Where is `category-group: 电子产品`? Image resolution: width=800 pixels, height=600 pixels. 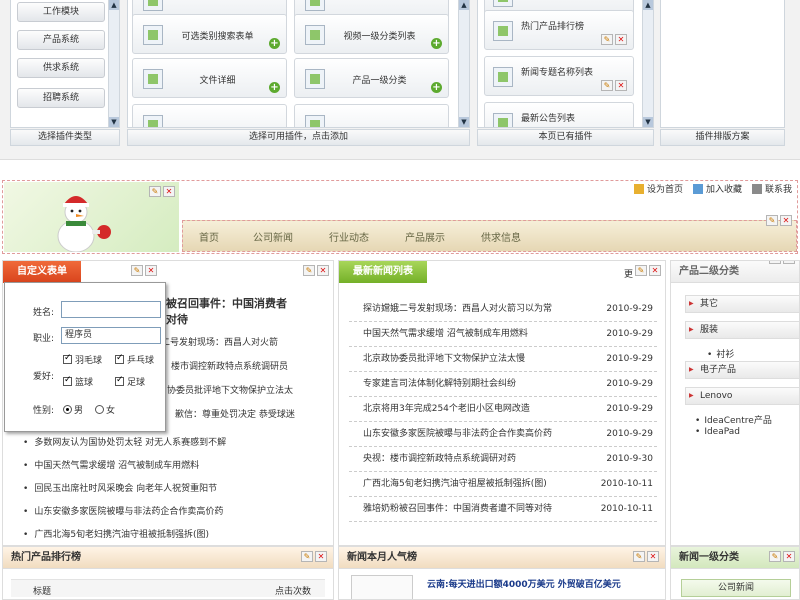 category-group: 电子产品 is located at coordinates (742, 370).